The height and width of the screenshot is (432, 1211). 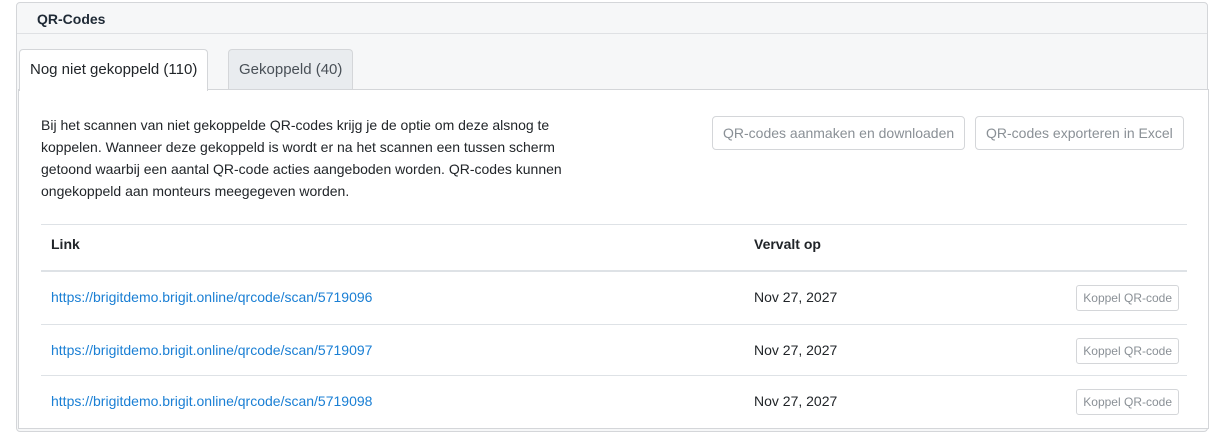 I want to click on export-excel-button: QR-codes exporteren in Excel, so click(x=1079, y=133).